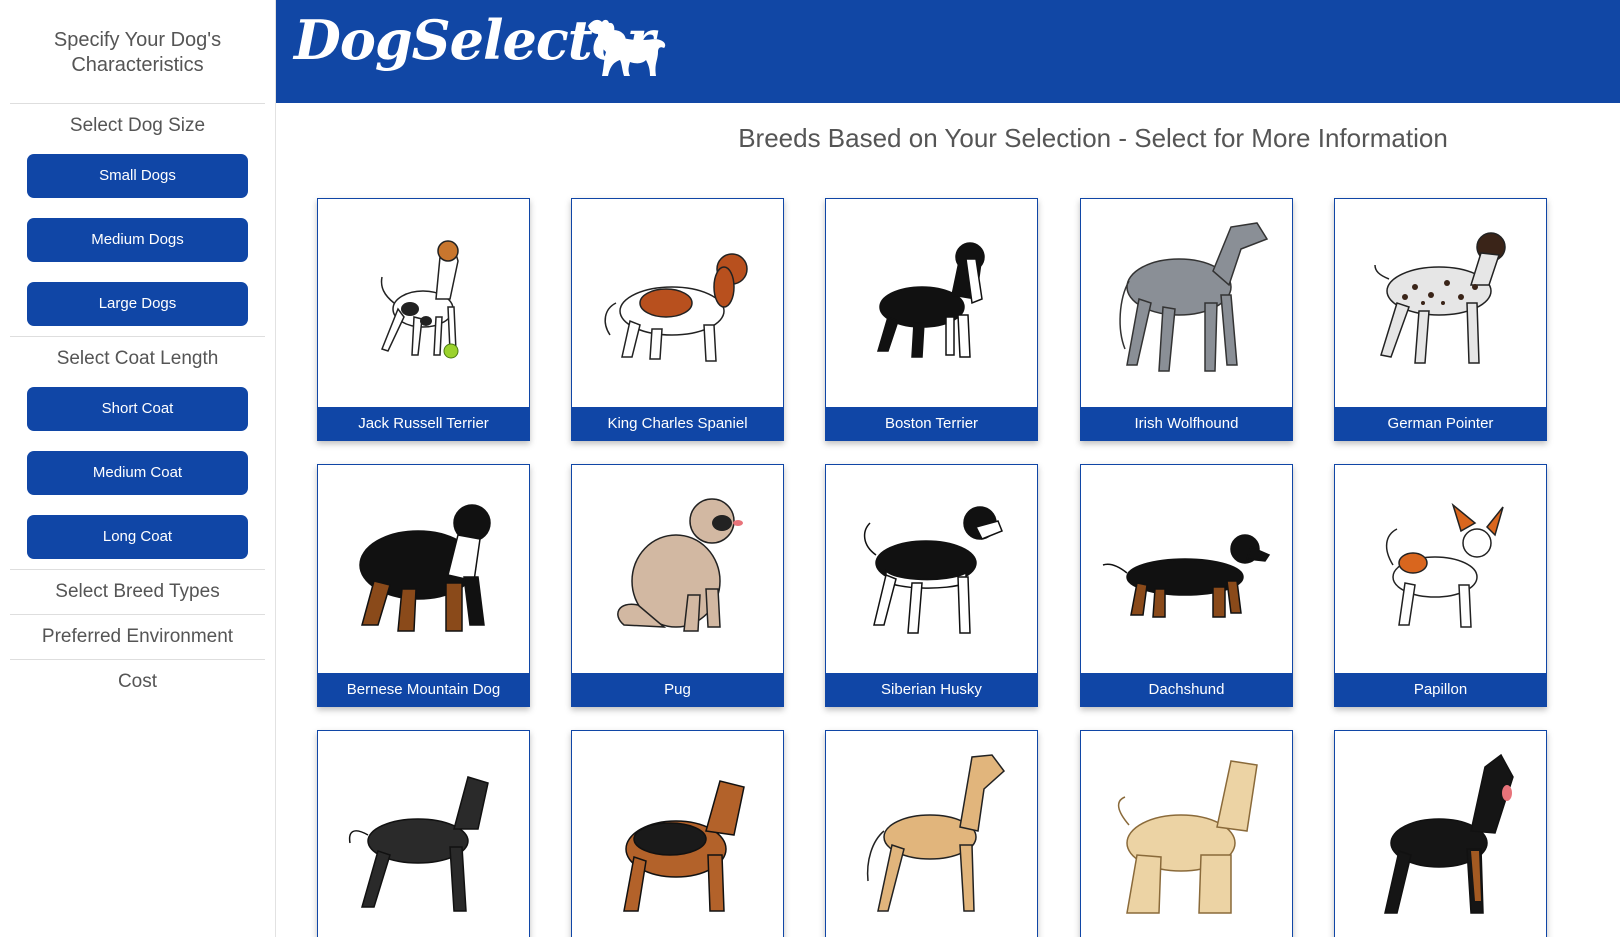  What do you see at coordinates (933, 570) in the screenshot?
I see `siberian-husky-illustration` at bounding box center [933, 570].